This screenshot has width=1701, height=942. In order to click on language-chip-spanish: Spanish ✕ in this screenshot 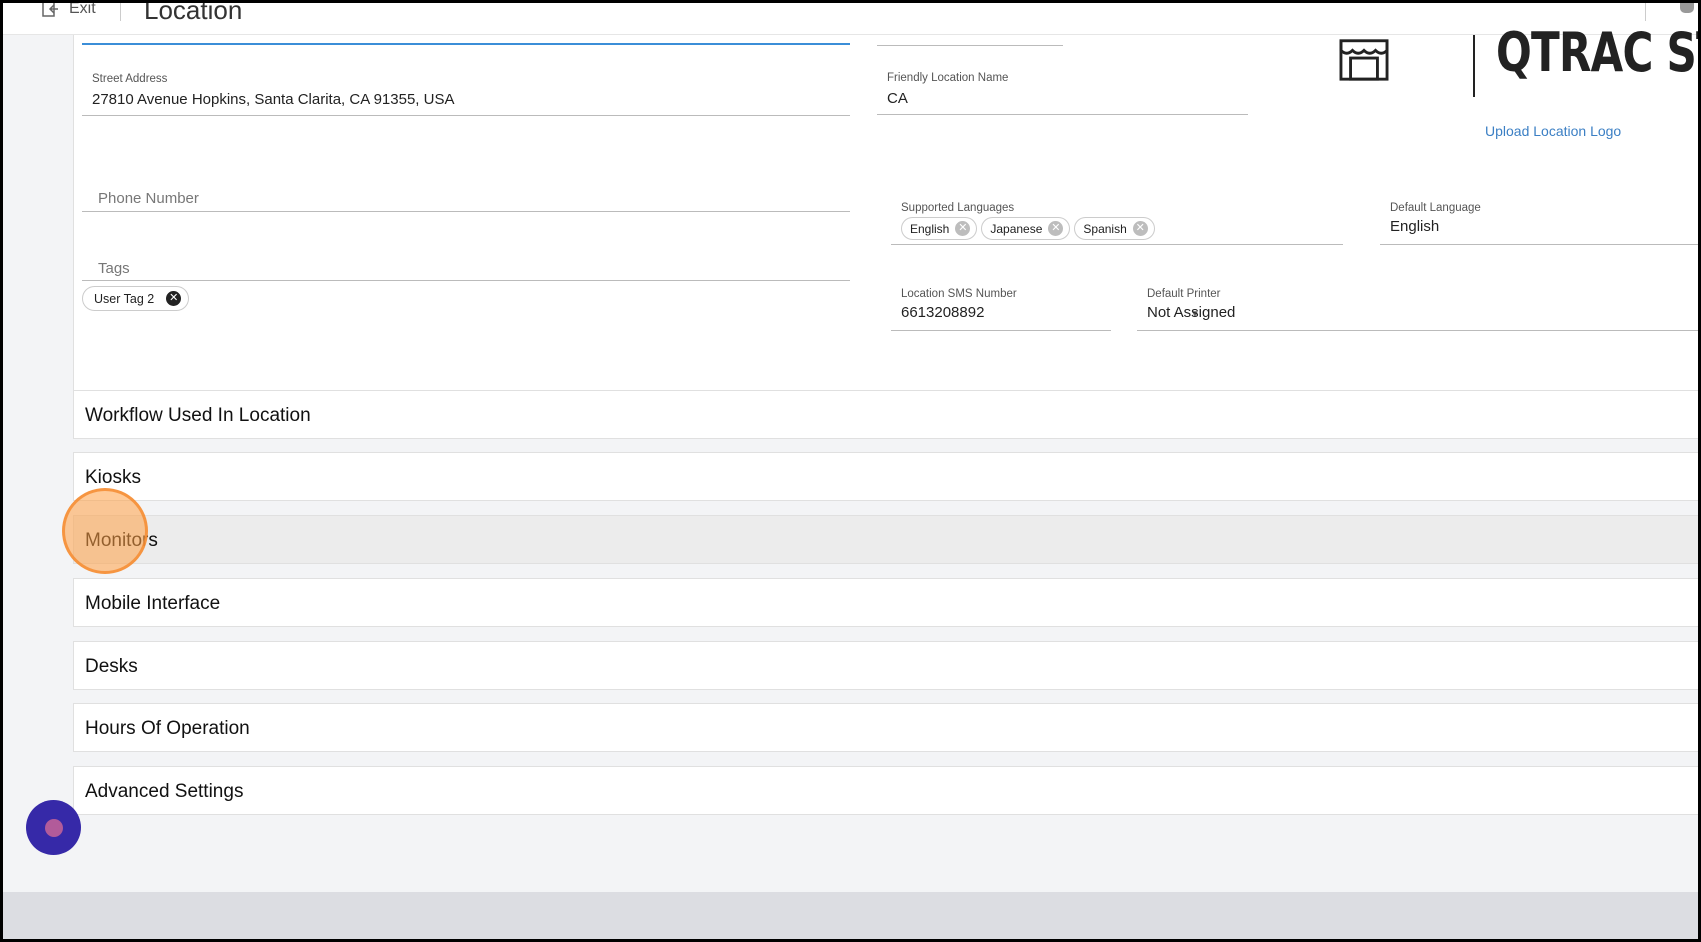, I will do `click(1114, 228)`.